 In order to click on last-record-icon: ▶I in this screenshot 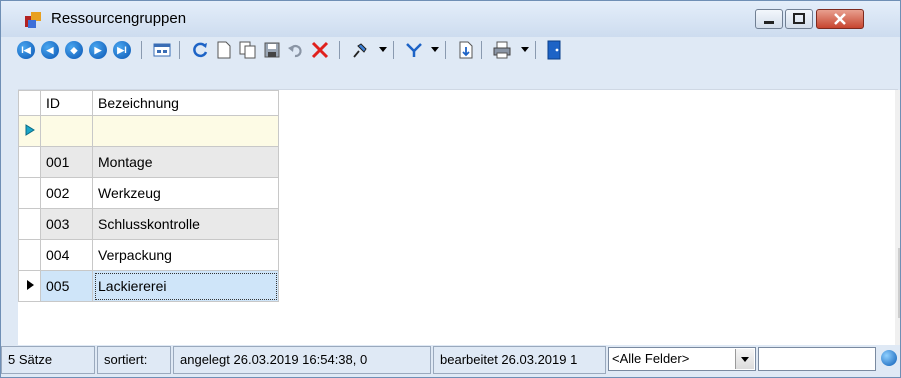, I will do `click(122, 50)`.